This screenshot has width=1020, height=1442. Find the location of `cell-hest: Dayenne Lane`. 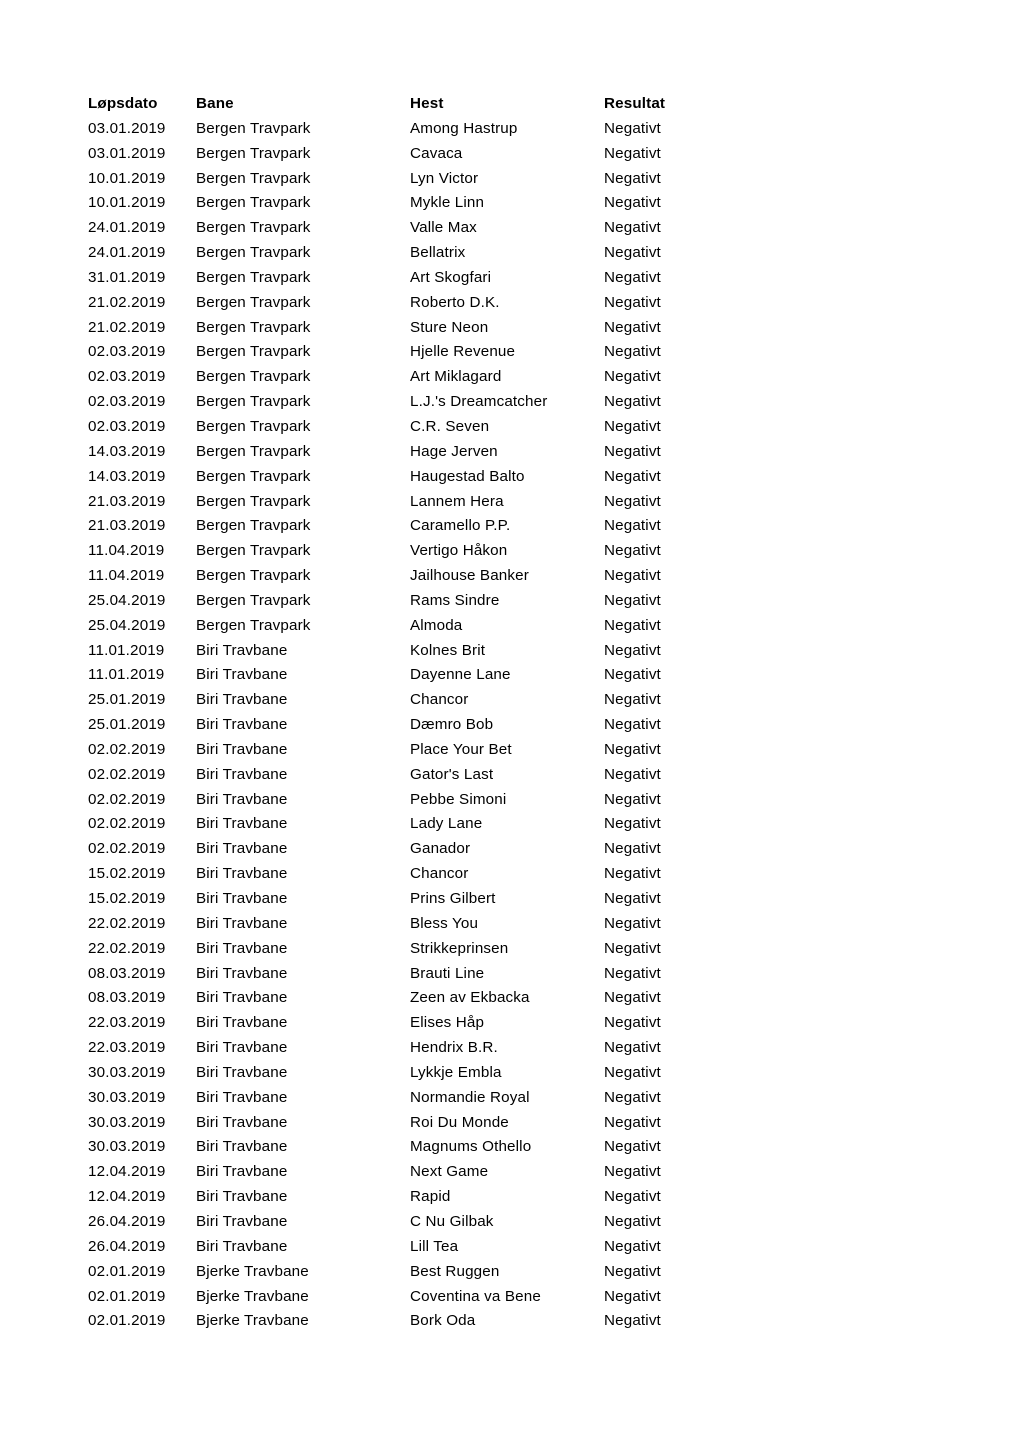

cell-hest: Dayenne Lane is located at coordinates (460, 675).